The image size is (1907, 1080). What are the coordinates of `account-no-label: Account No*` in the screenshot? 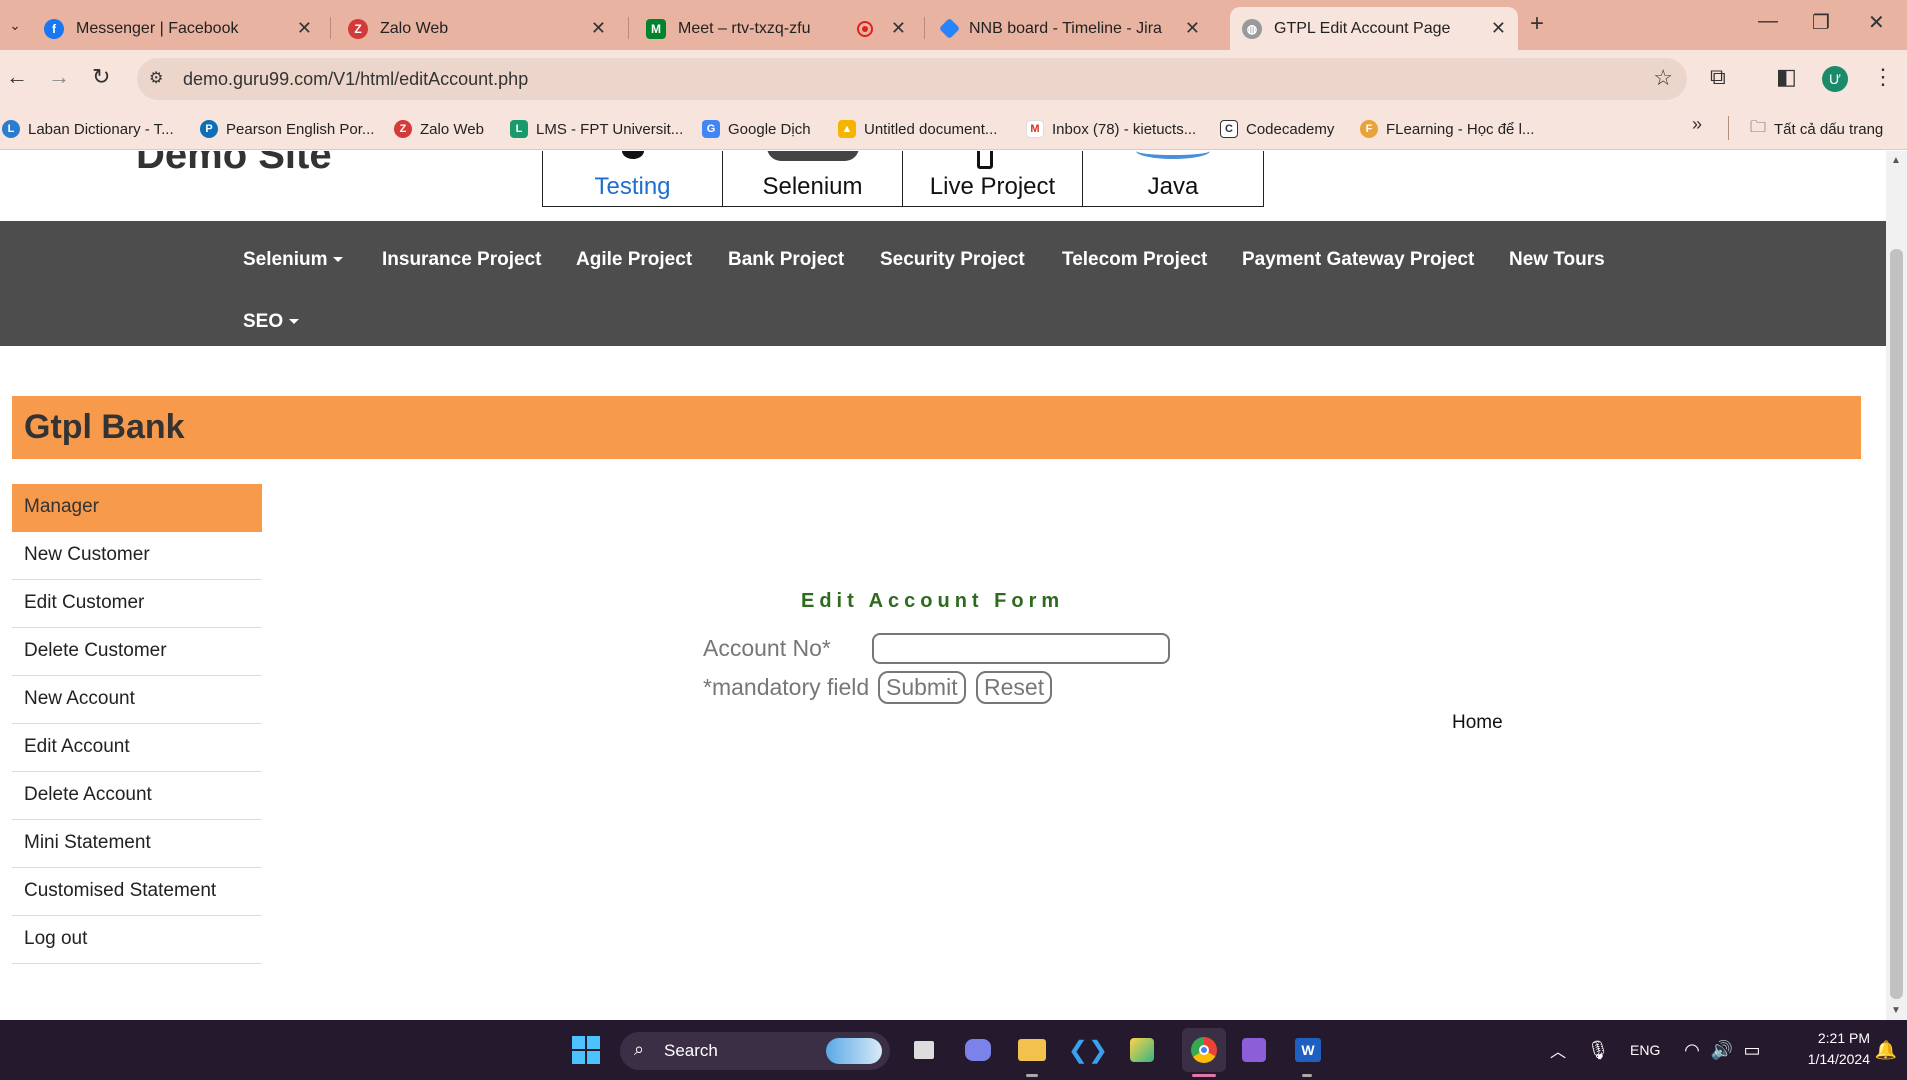 It's located at (767, 648).